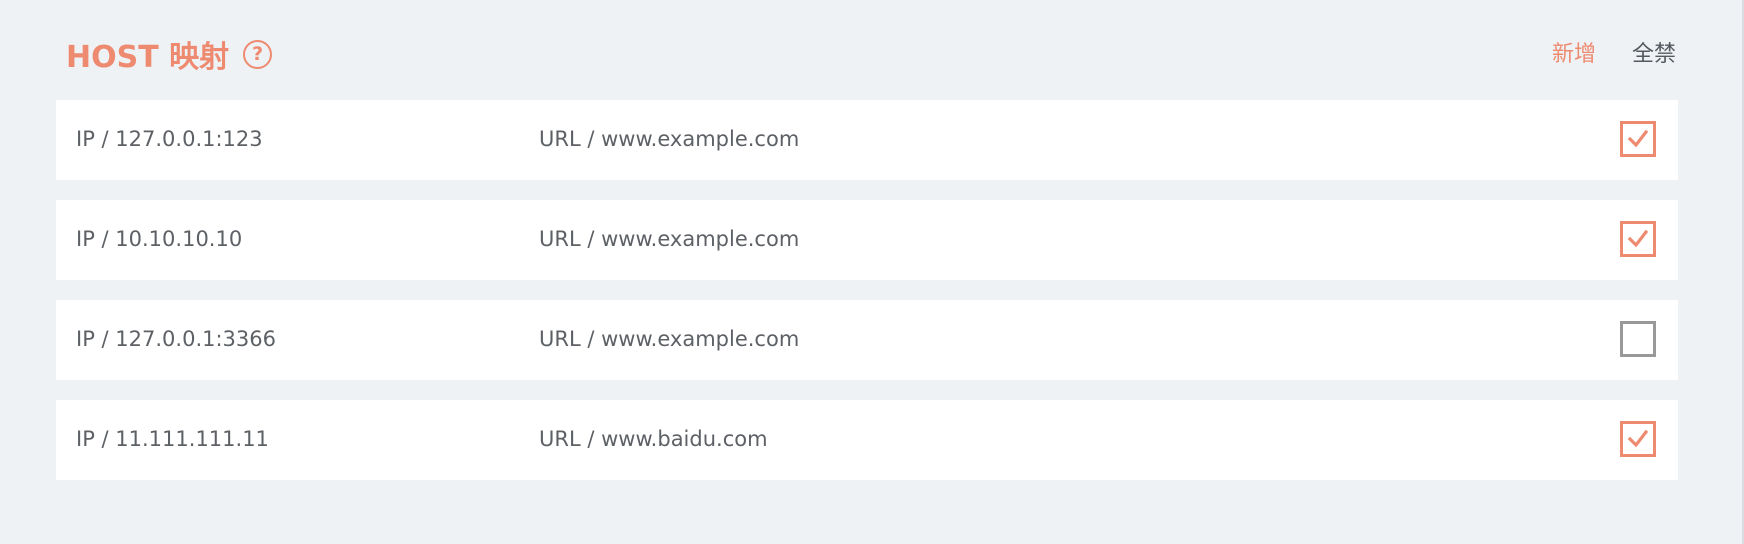  I want to click on header-actions: 新增 全禁, so click(1614, 52).